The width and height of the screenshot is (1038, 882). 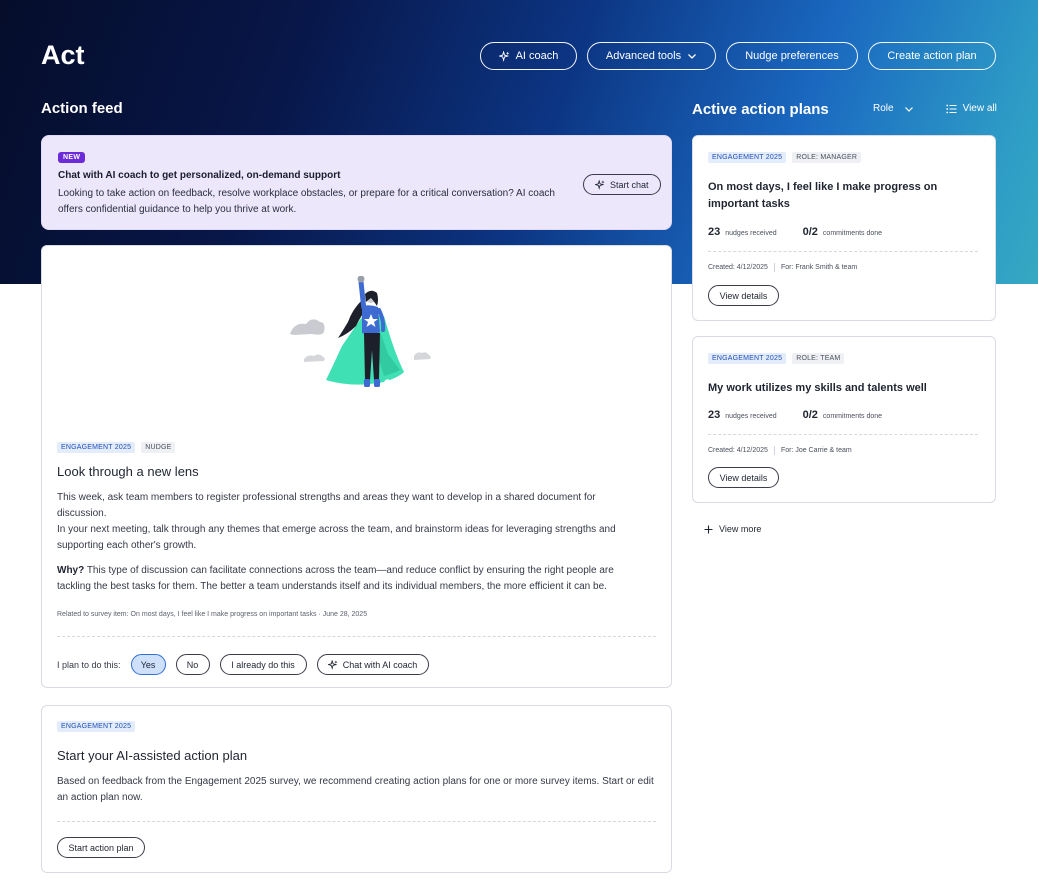 What do you see at coordinates (158, 447) in the screenshot?
I see `type-tag: NUDGE` at bounding box center [158, 447].